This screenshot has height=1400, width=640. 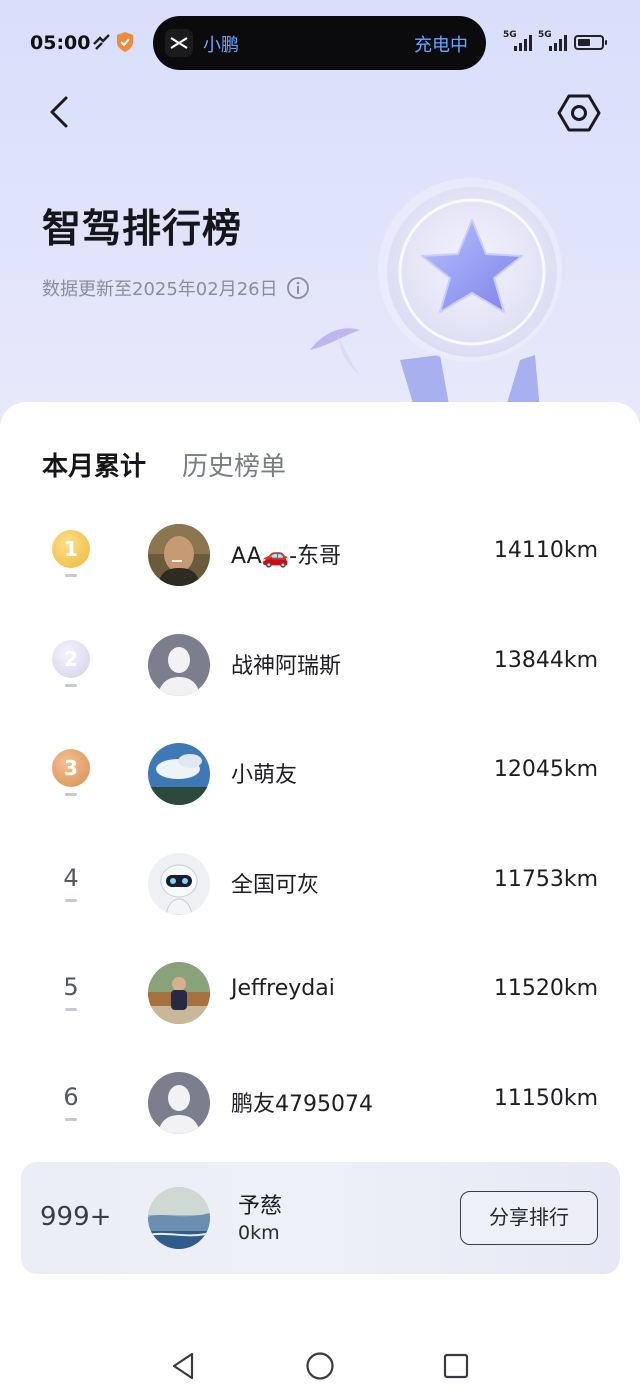 I want to click on rank-row: 2 战神阿瑞斯 13844km, so click(x=320, y=661).